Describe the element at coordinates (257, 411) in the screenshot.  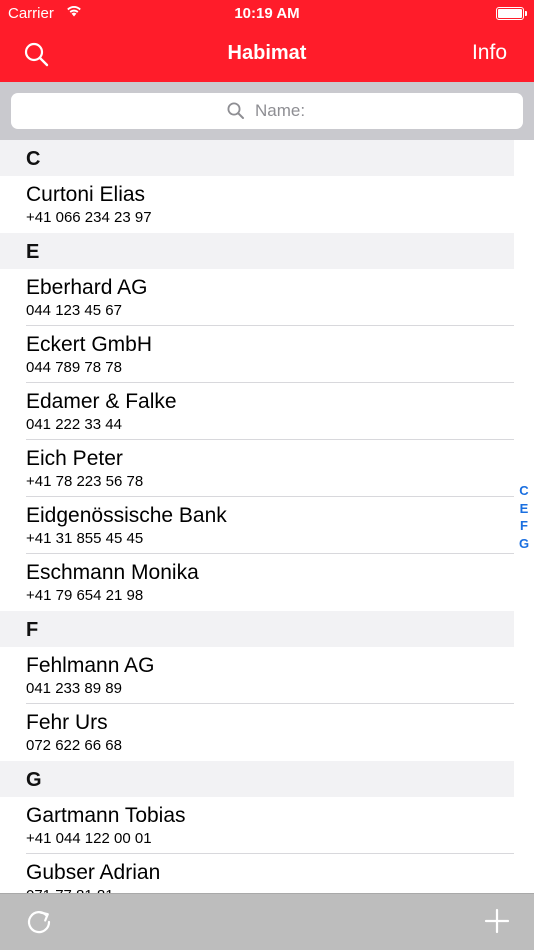
I see `contact-row: Edamer & Falke 041 222 33 44` at that location.